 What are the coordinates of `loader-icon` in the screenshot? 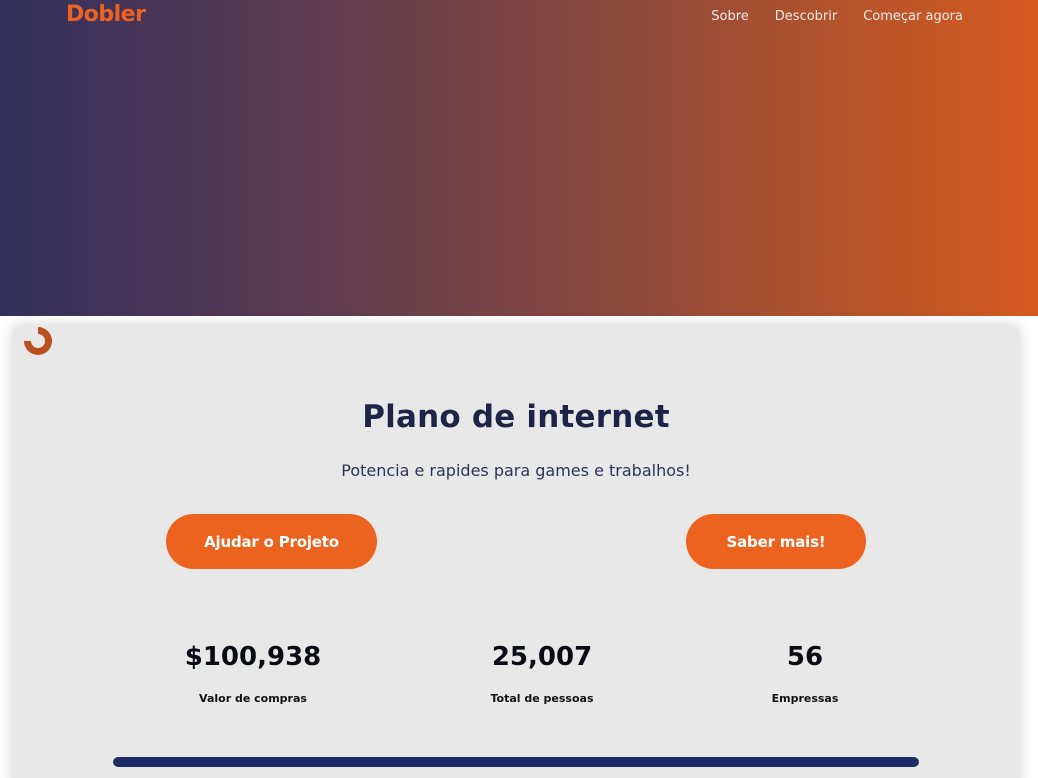 It's located at (38, 341).